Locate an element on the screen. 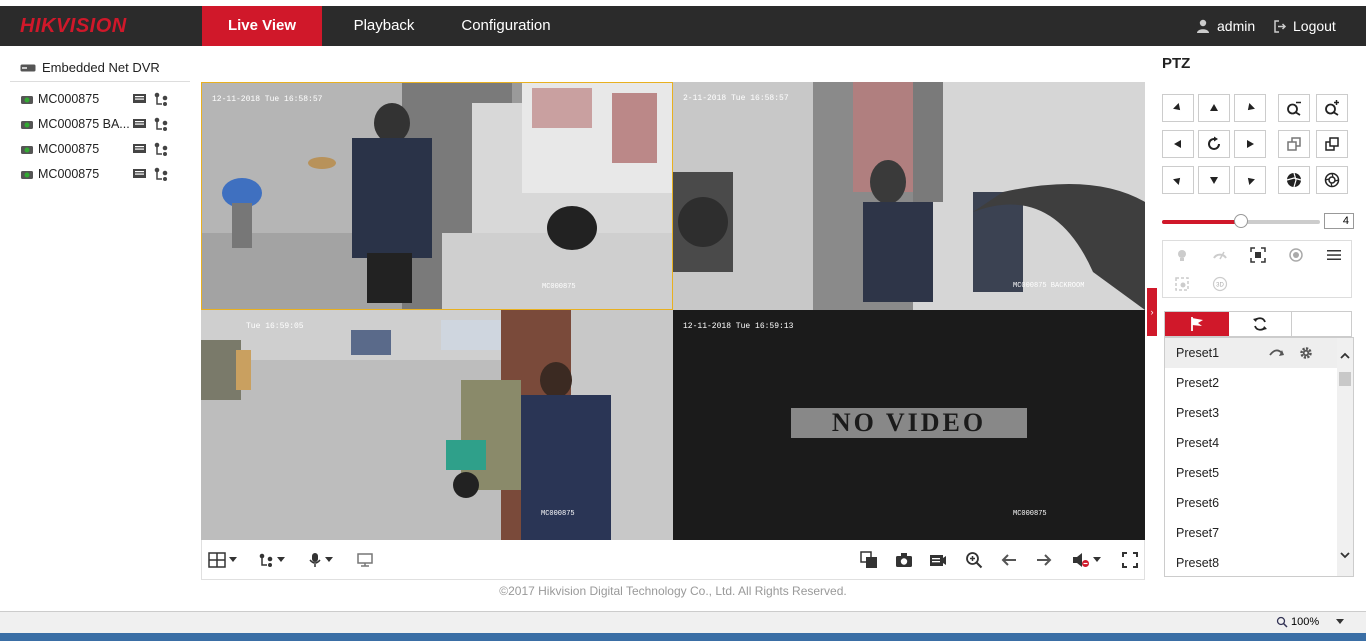 This screenshot has width=1366, height=641. window-layout-button is located at coordinates (222, 560).